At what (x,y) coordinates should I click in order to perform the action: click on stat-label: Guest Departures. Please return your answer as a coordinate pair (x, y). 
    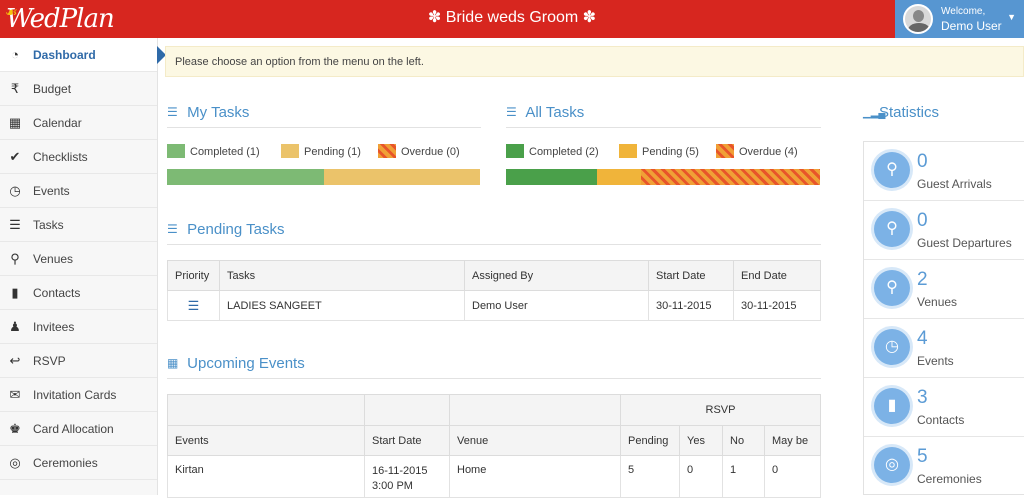
    Looking at the image, I should click on (964, 243).